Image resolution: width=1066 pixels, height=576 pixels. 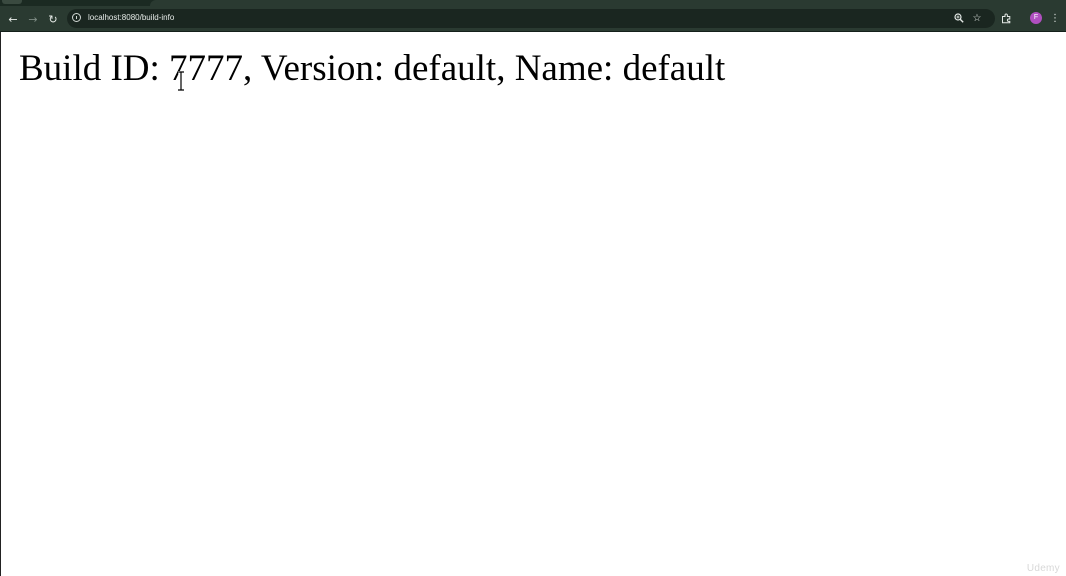 I want to click on profile-avatar: F, so click(x=1036, y=18).